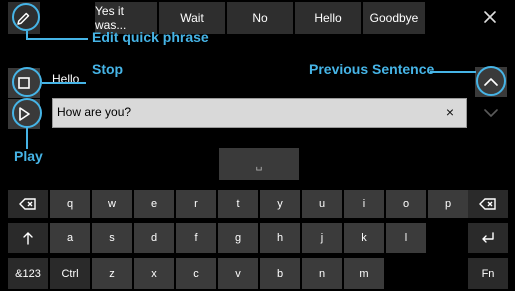  What do you see at coordinates (322, 273) in the screenshot?
I see `key-n: n` at bounding box center [322, 273].